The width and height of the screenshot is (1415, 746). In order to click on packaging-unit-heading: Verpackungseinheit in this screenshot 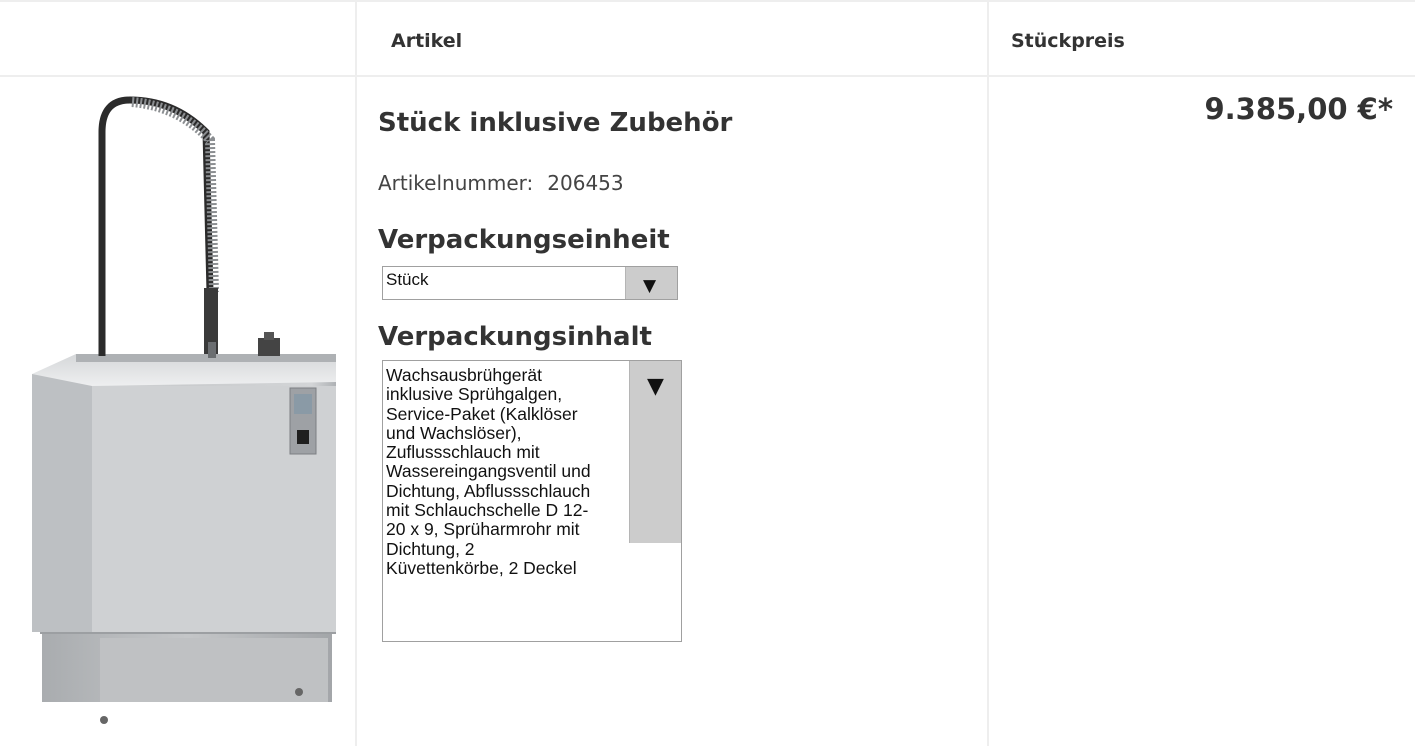, I will do `click(524, 240)`.